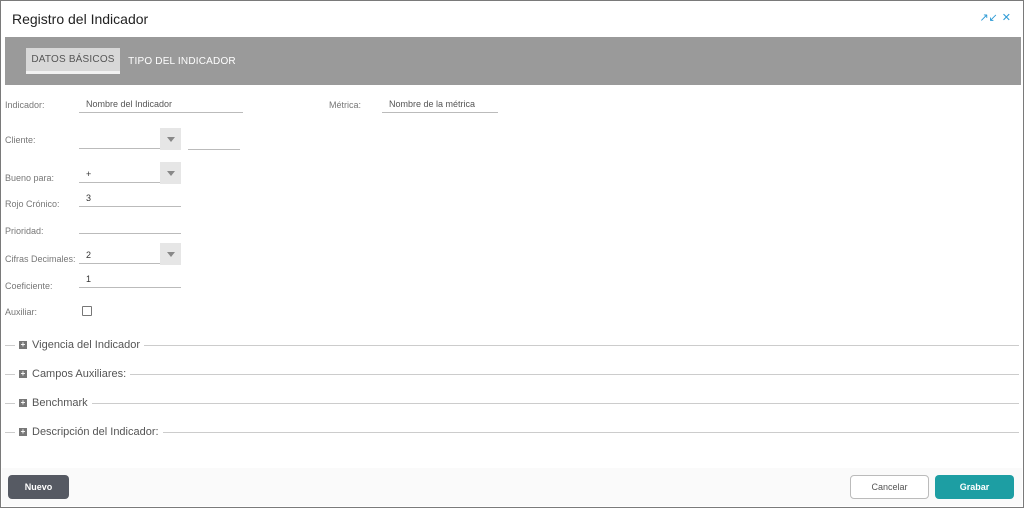 This screenshot has height=508, width=1024. I want to click on section-vigencia: + Vigencia del Indicador, so click(512, 345).